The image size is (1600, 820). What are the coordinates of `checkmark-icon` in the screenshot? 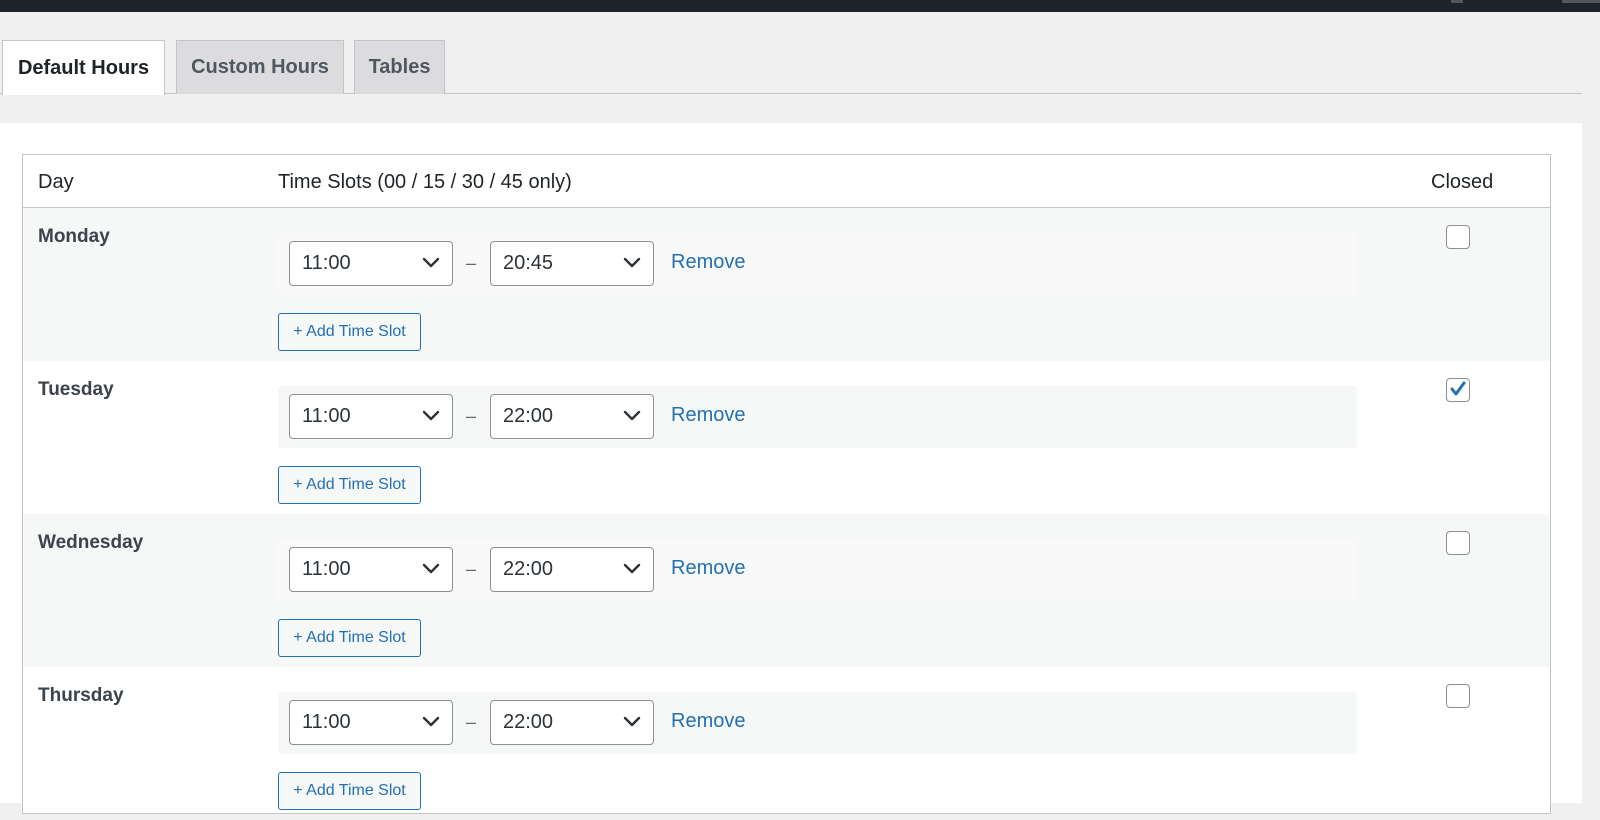 It's located at (1458, 388).